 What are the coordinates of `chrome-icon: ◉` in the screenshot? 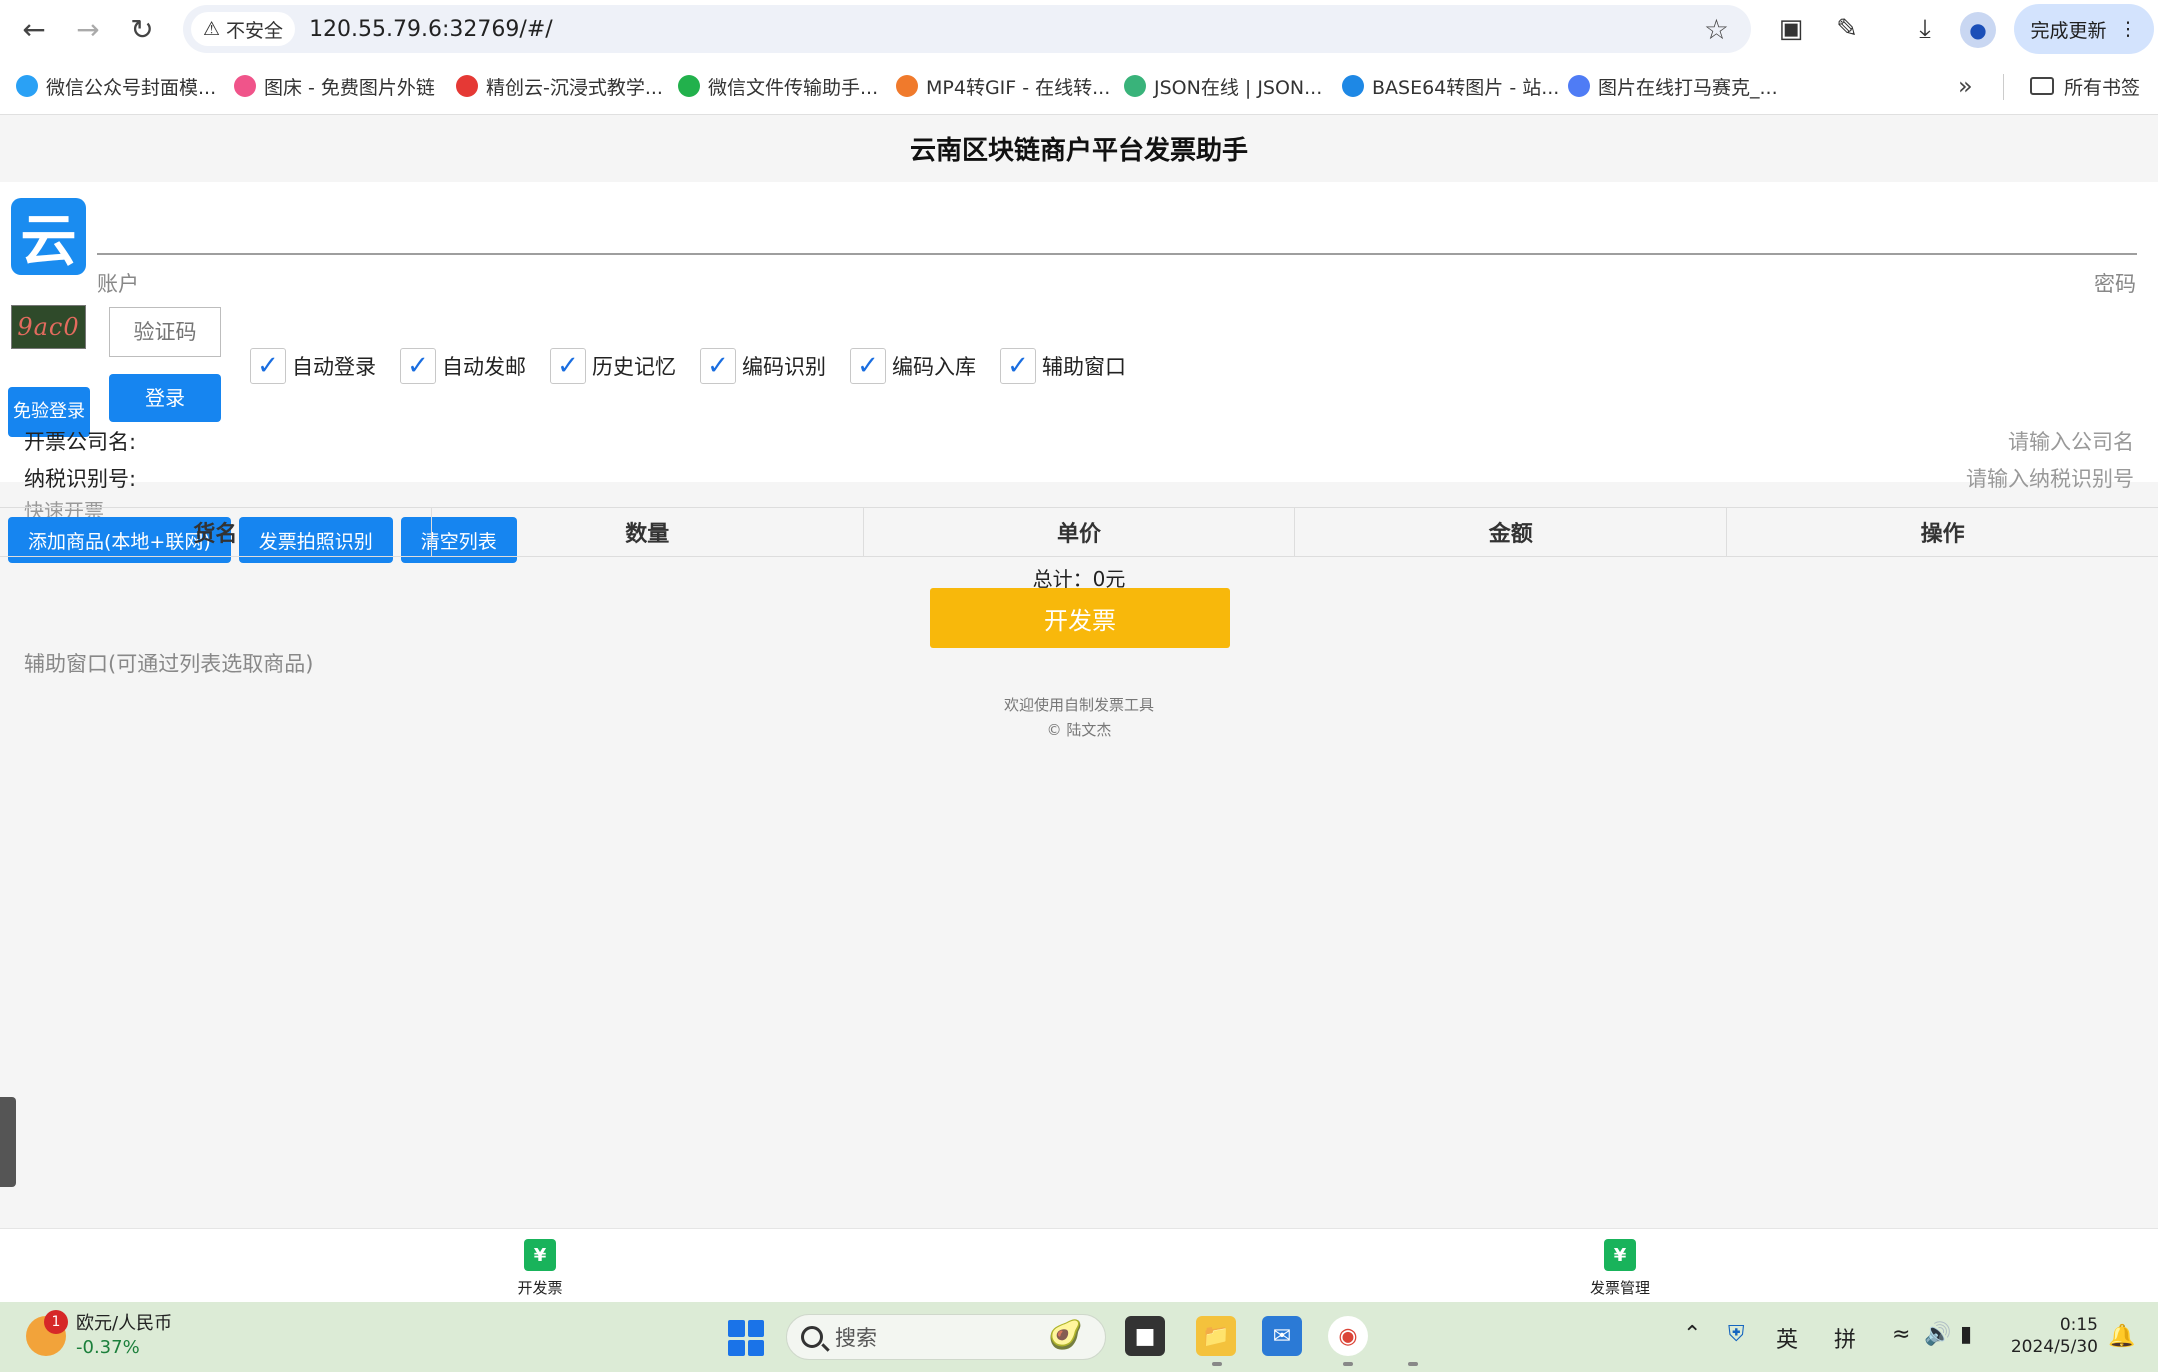 It's located at (1348, 1336).